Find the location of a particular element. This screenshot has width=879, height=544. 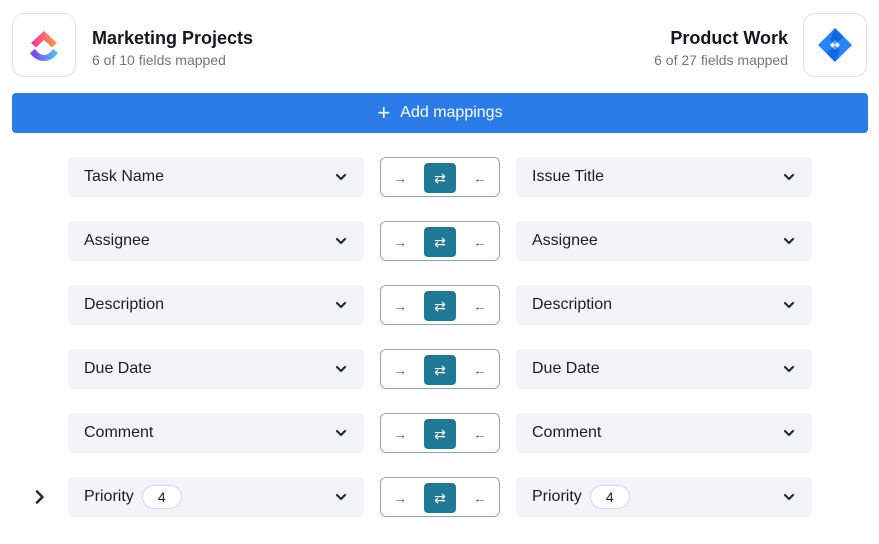

target-field-select: Issue Title is located at coordinates (664, 177).